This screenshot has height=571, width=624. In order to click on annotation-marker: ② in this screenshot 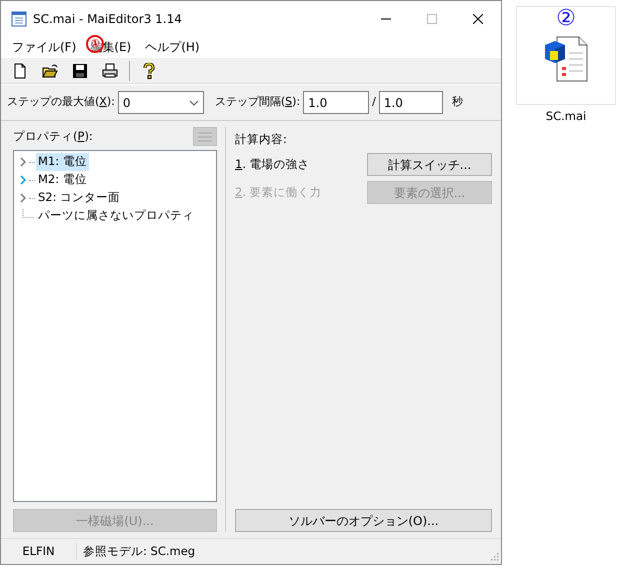, I will do `click(566, 19)`.